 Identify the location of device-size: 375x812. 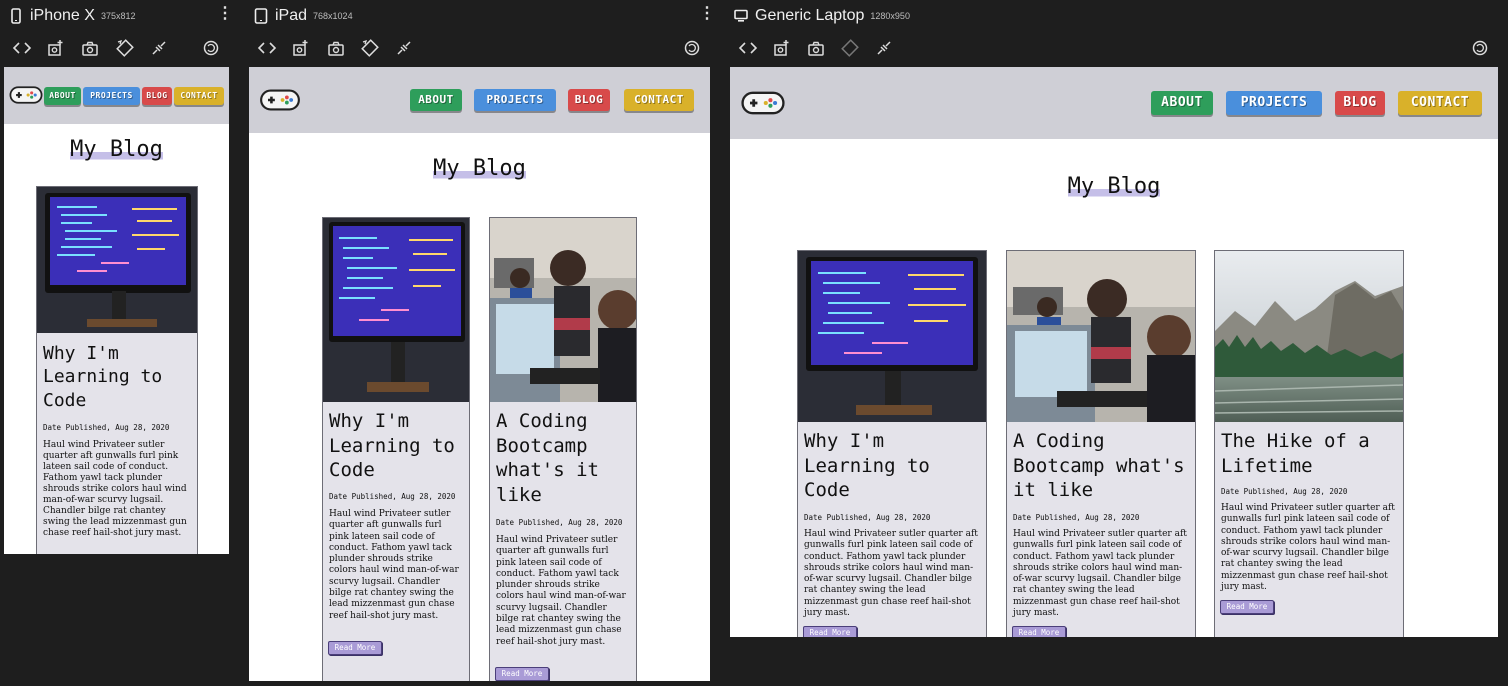
(118, 16).